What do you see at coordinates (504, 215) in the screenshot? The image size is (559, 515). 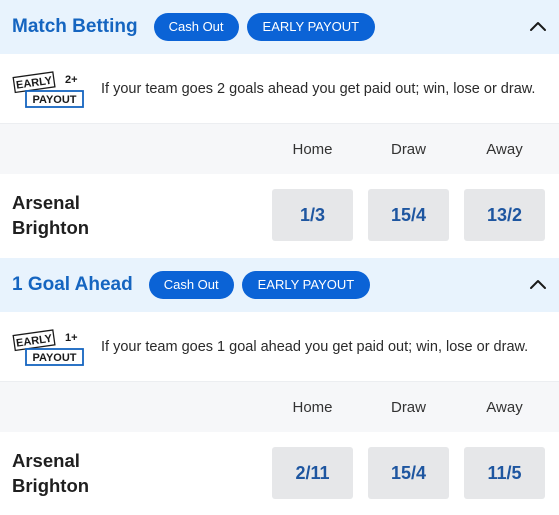 I see `odds-away-button: 13/2` at bounding box center [504, 215].